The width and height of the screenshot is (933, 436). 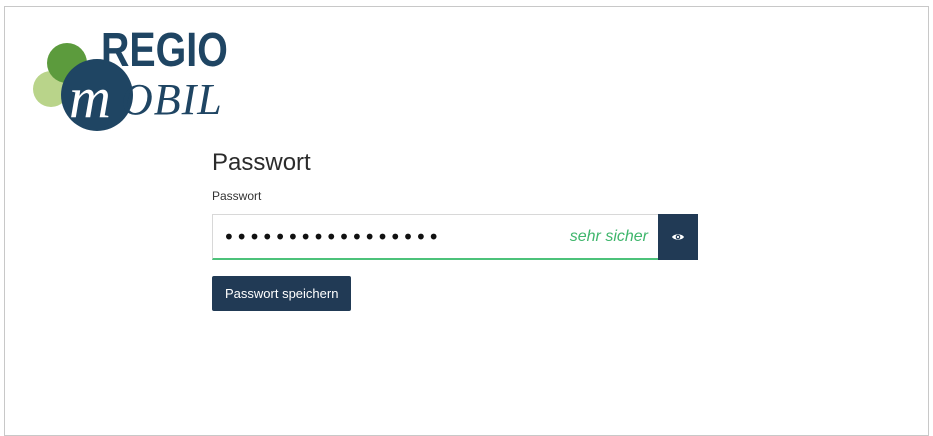 What do you see at coordinates (164, 50) in the screenshot?
I see `logo-text-regio: REGIO` at bounding box center [164, 50].